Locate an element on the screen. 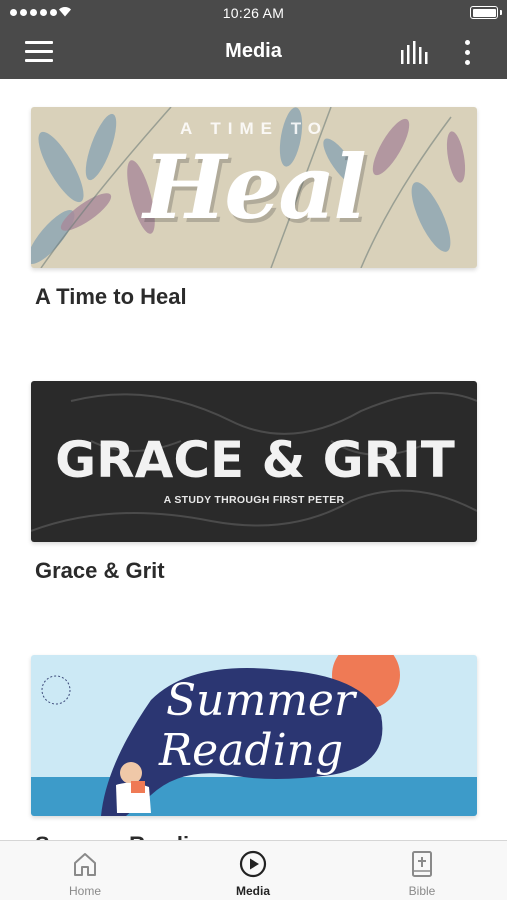  tab-label: Media is located at coordinates (252, 891).